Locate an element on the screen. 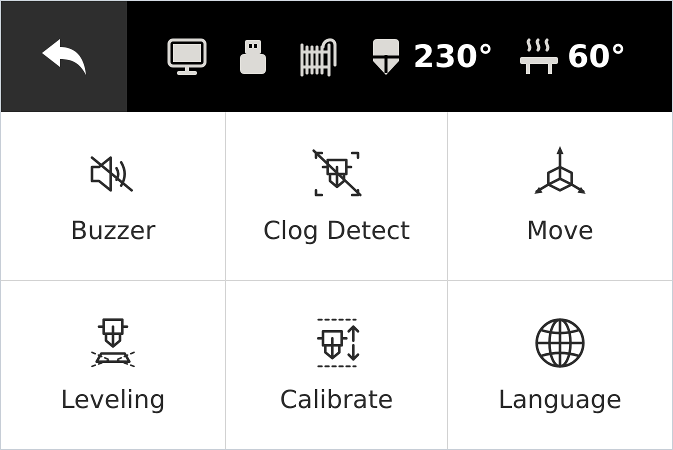 The width and height of the screenshot is (673, 450). heated-bed-icon is located at coordinates (539, 57).